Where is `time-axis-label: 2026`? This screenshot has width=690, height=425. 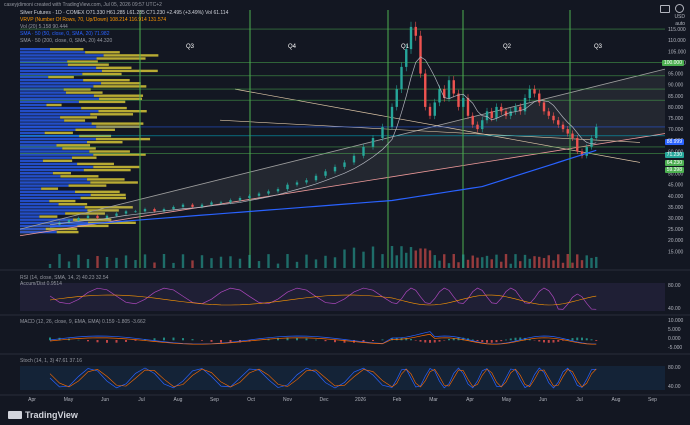 time-axis-label: 2026 is located at coordinates (360, 400).